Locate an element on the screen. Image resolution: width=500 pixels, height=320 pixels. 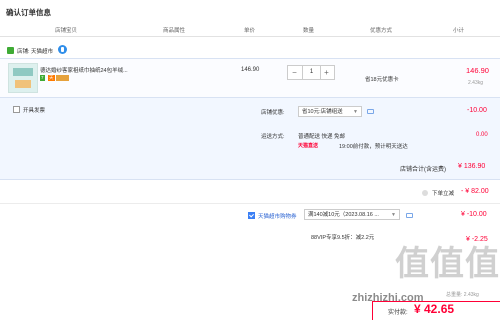
coupon-select: 满140减10元（2023.08.16 ... ▼ is located at coordinates (352, 214).